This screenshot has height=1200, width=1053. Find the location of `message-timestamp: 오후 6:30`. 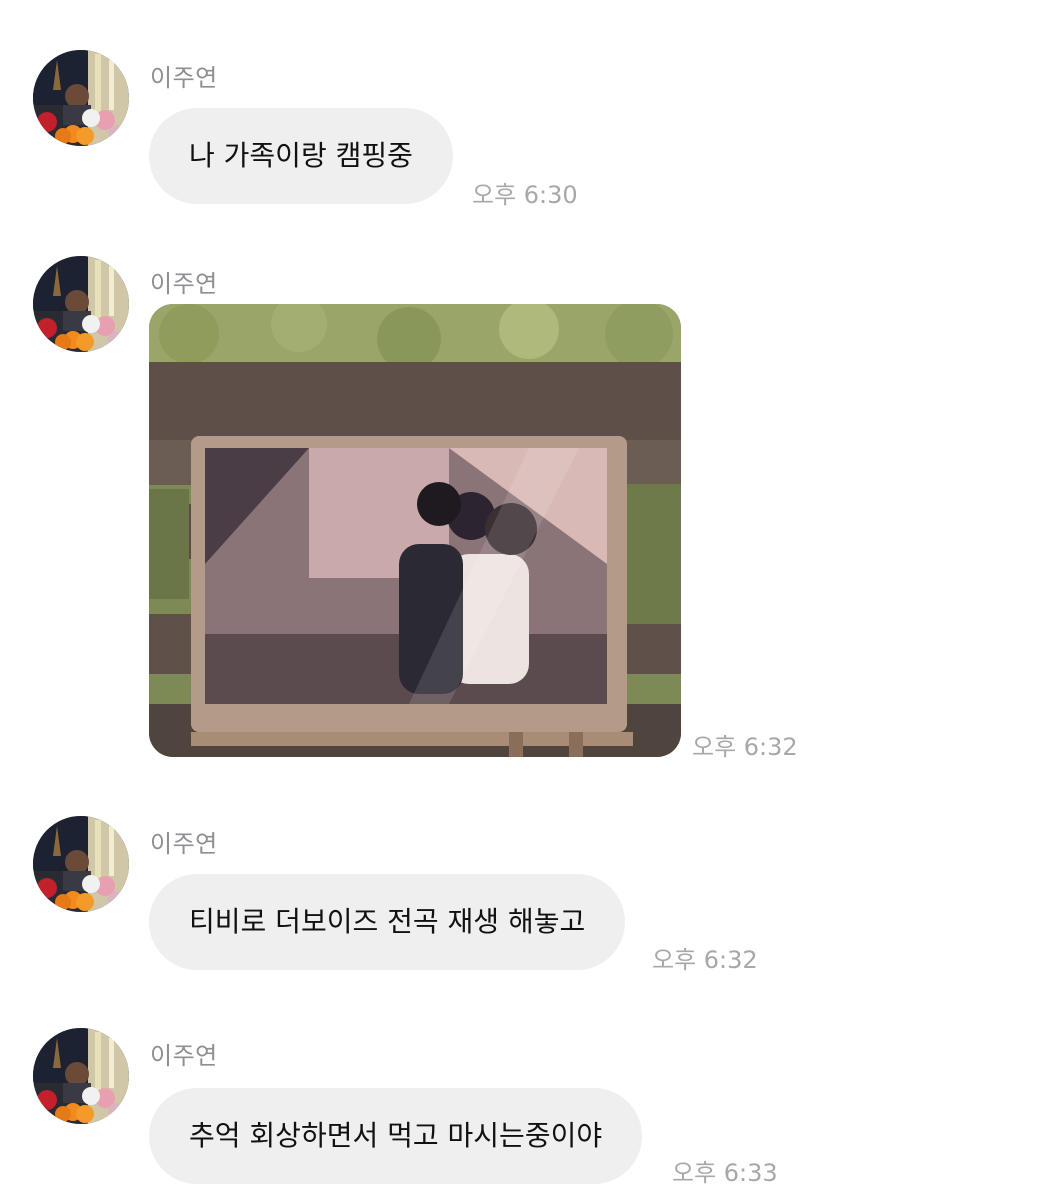

message-timestamp: 오후 6:30 is located at coordinates (525, 195).